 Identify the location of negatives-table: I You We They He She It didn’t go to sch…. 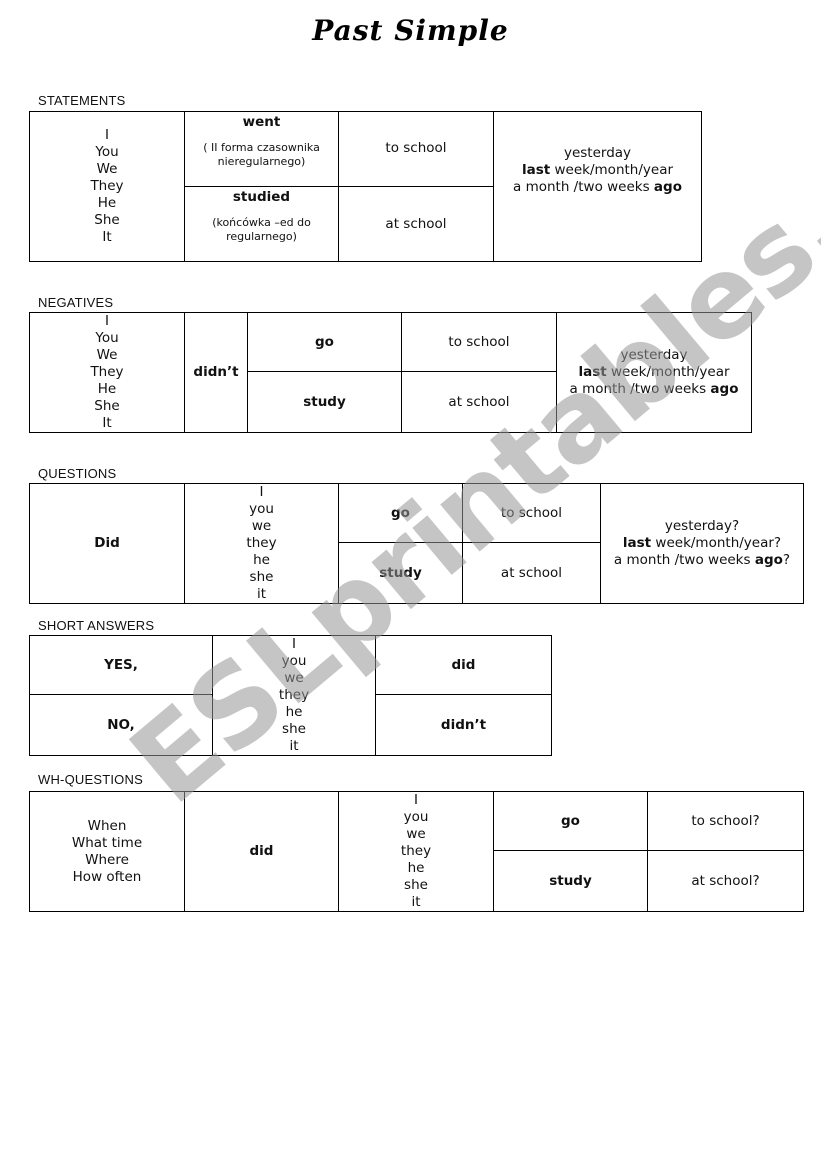
(390, 372).